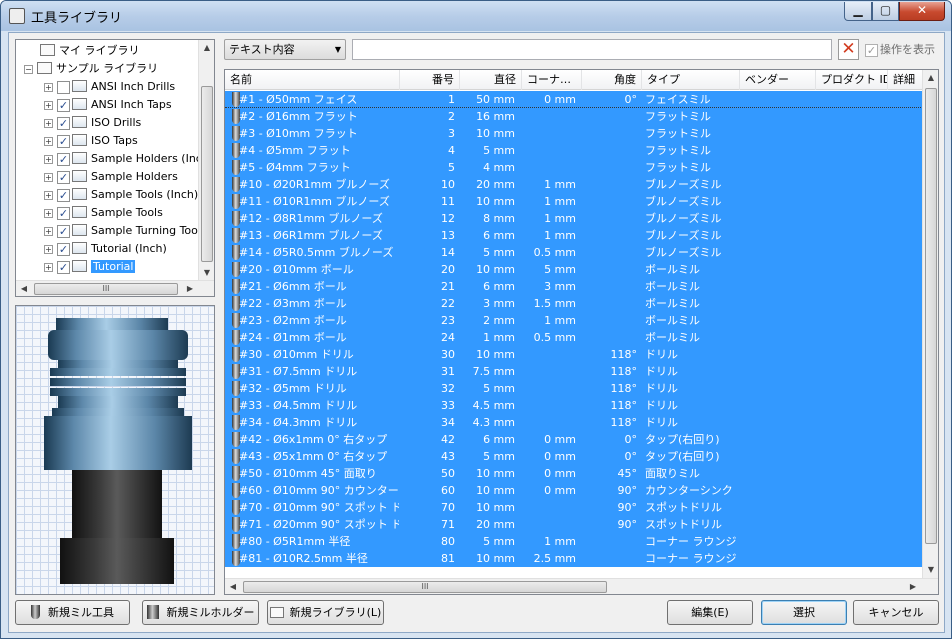 The height and width of the screenshot is (639, 952). What do you see at coordinates (574, 99) in the screenshot?
I see `tool-row: #1 - Ø50mm フェイス 1 50 mm 0 mm 0° フェイスミル` at bounding box center [574, 99].